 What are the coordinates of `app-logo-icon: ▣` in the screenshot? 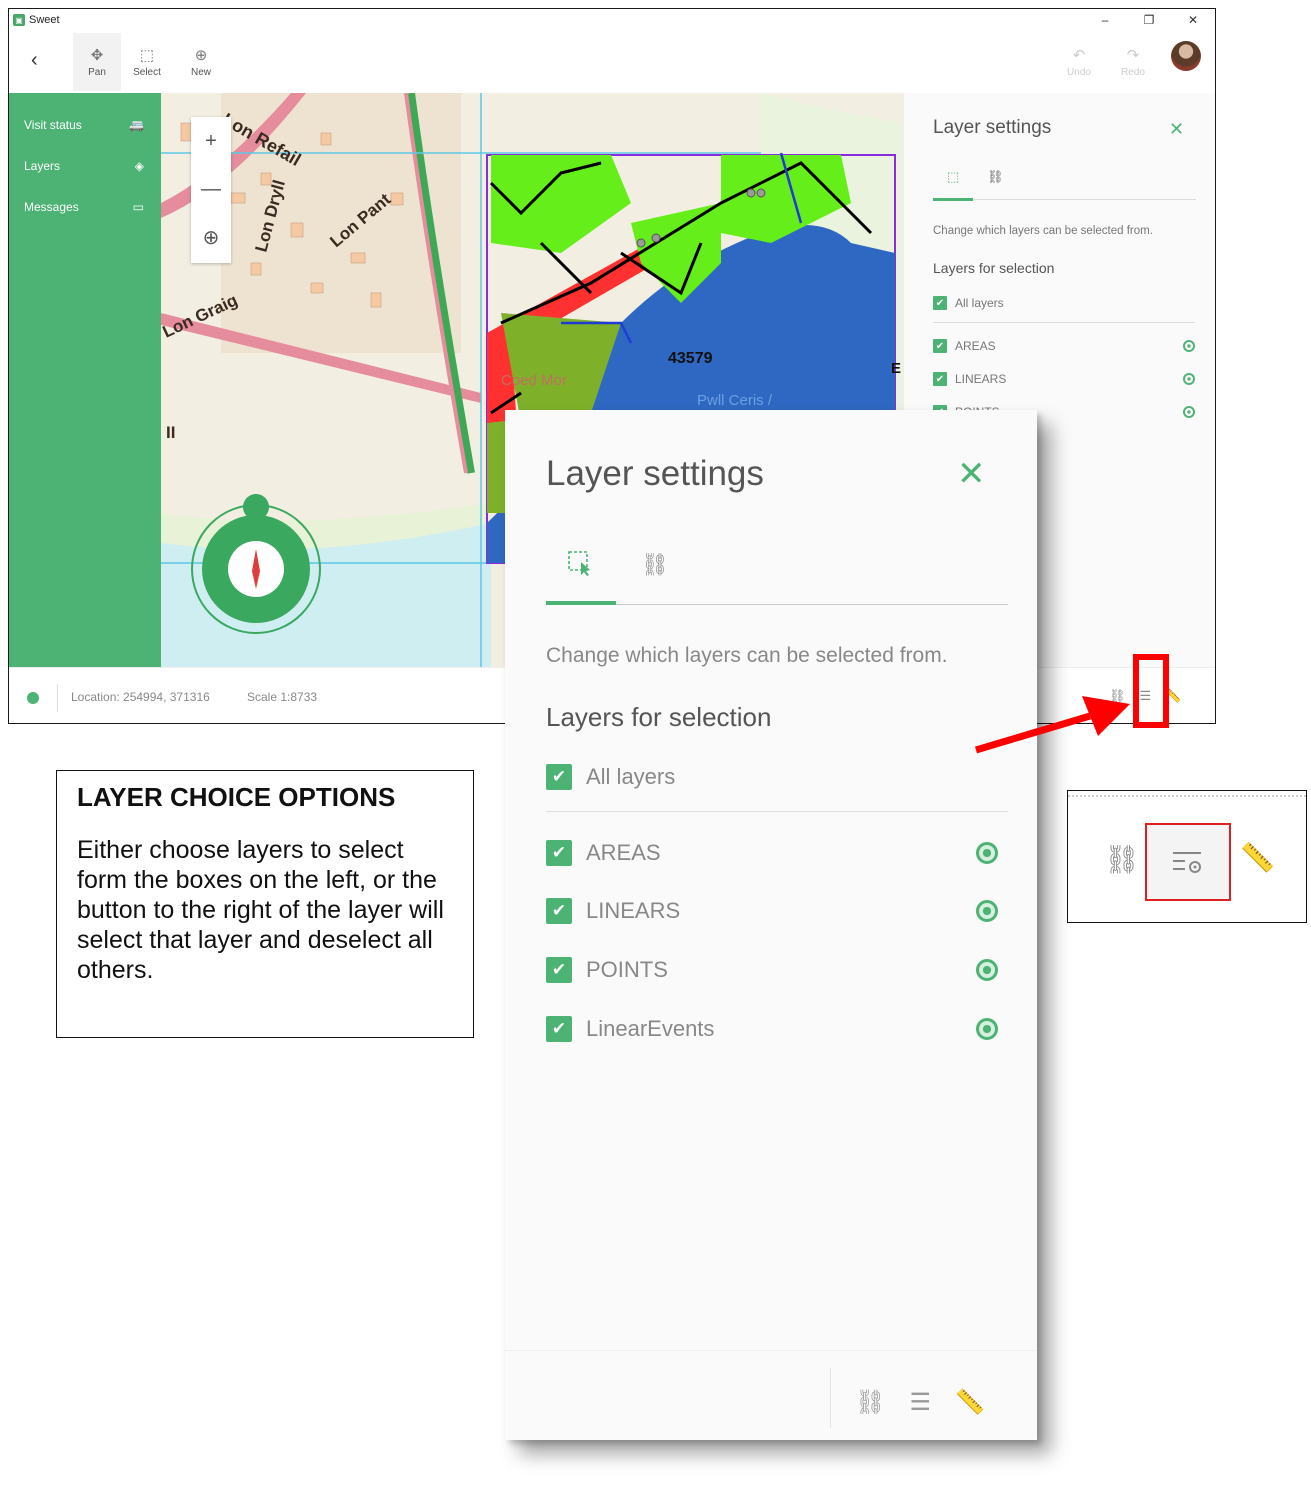 It's located at (19, 20).